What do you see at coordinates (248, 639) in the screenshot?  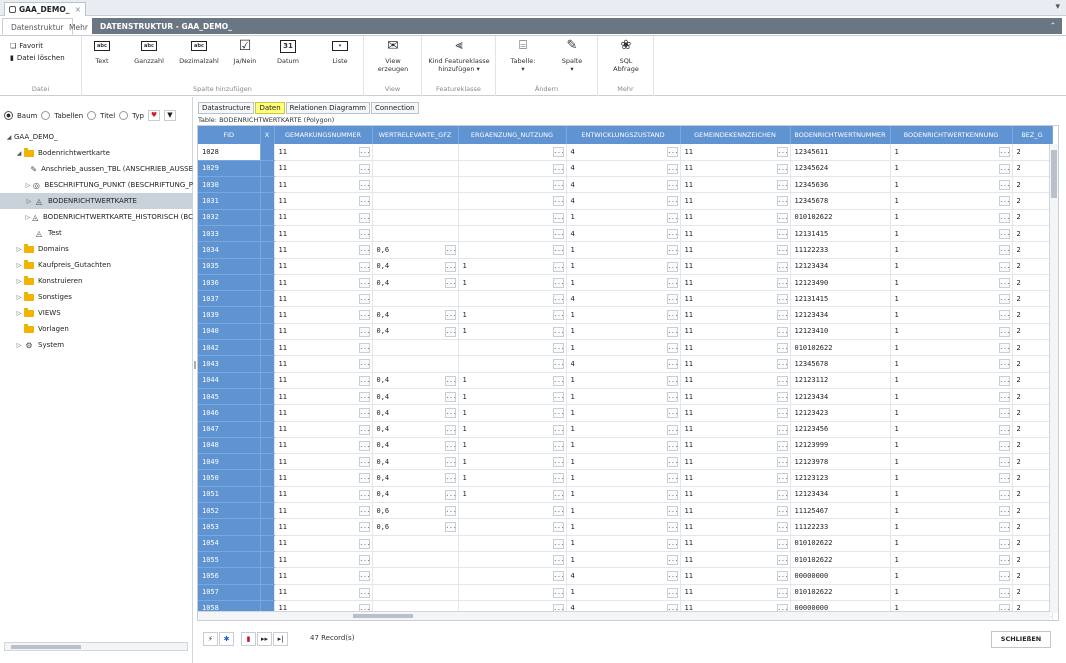 I see `delete-record-icon: ▮` at bounding box center [248, 639].